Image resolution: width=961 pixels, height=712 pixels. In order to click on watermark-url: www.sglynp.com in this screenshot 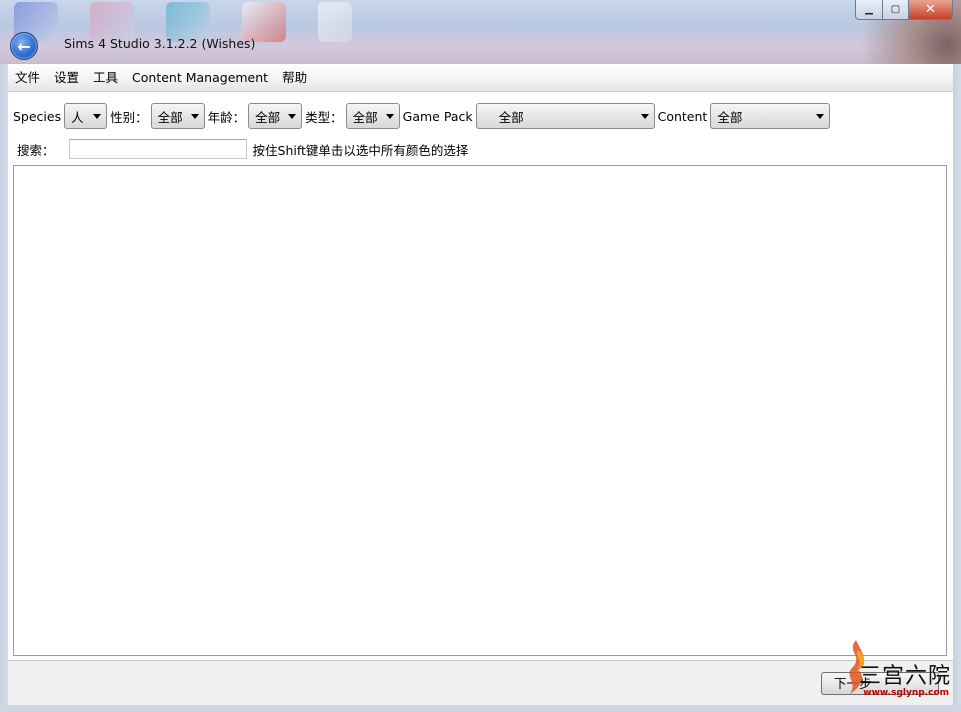, I will do `click(906, 693)`.